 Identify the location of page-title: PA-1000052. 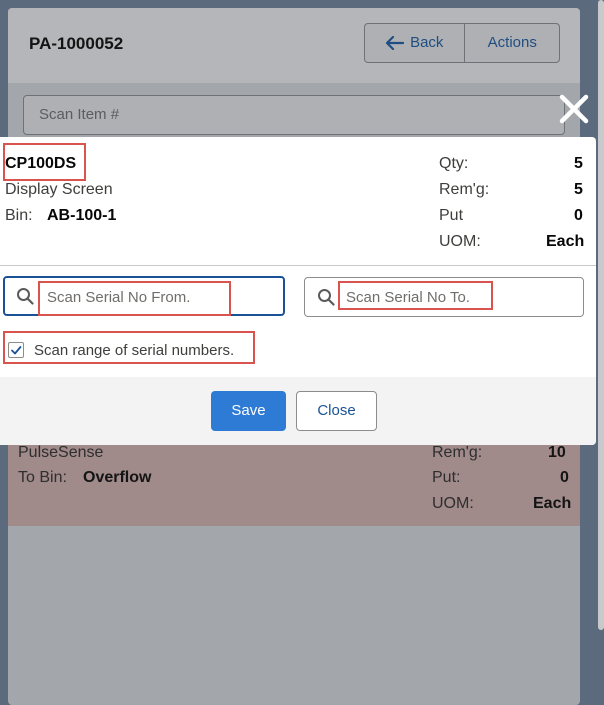
(76, 43).